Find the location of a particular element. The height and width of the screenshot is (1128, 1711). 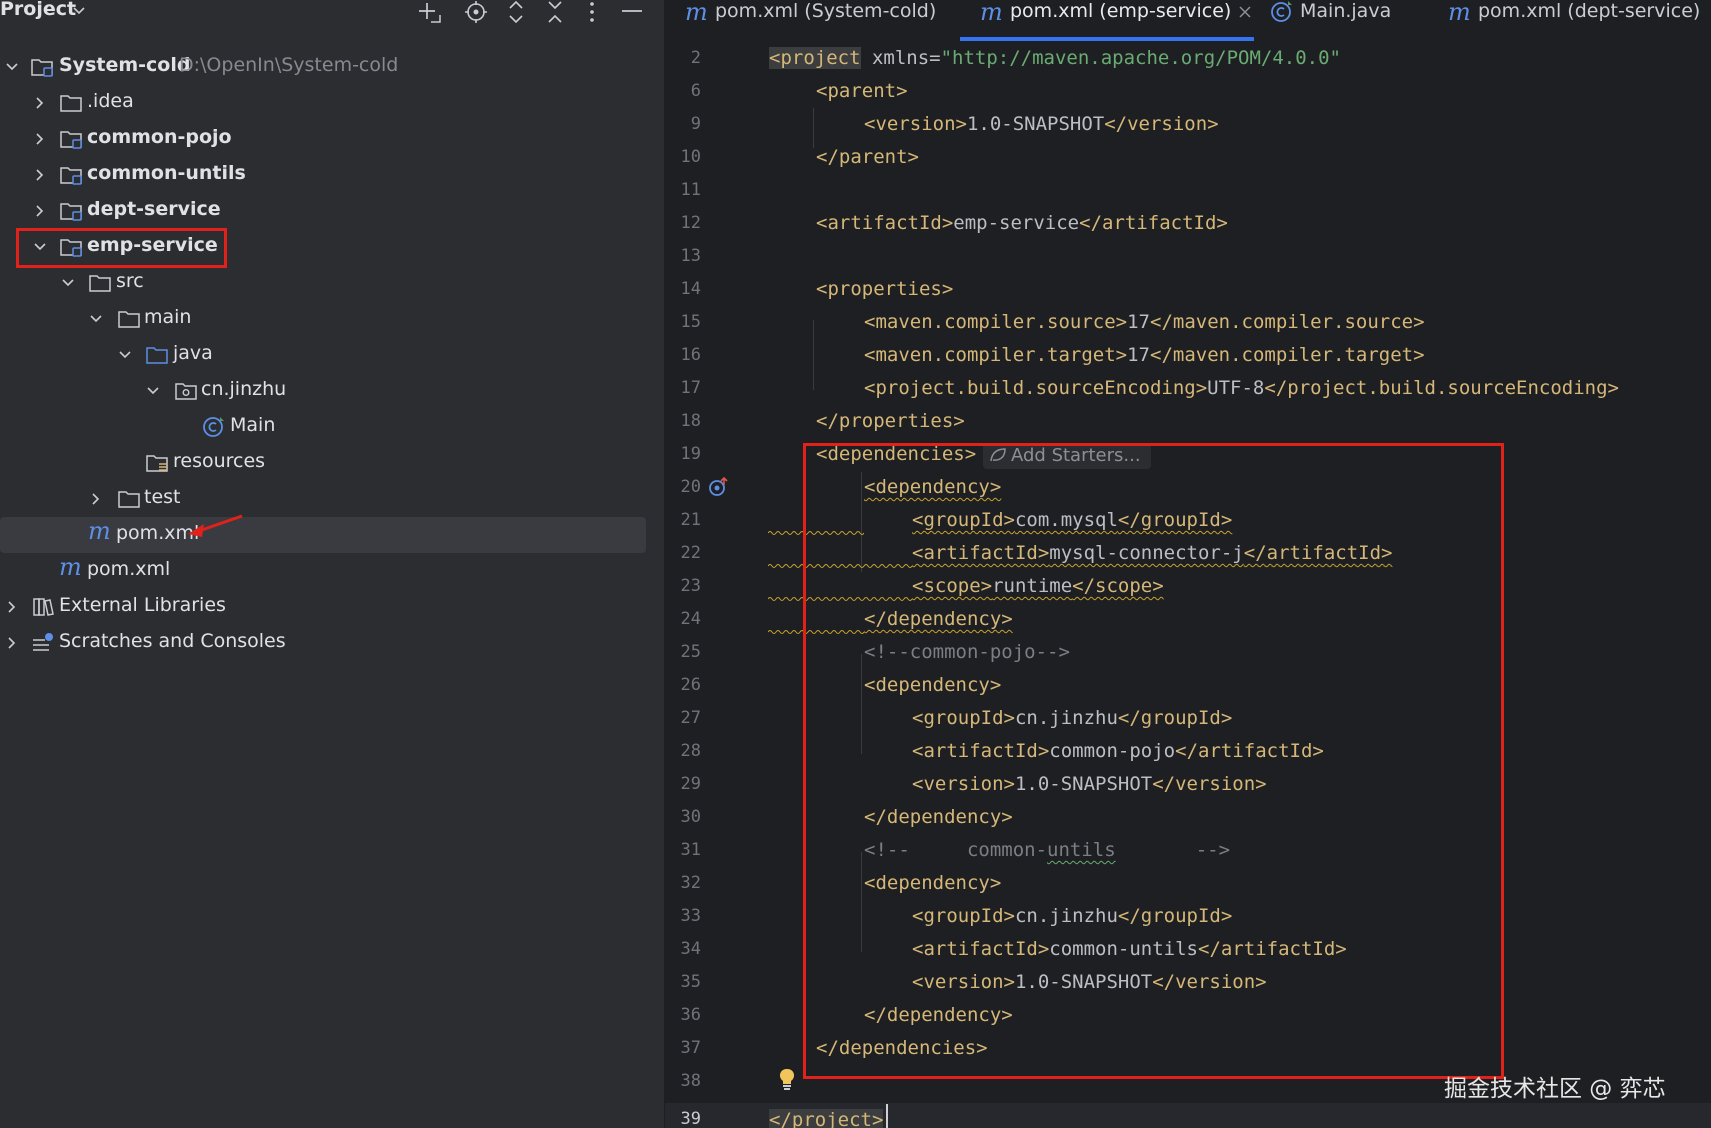

tree-item-cn-jinzhu: cn.jinzhu is located at coordinates (323, 391).